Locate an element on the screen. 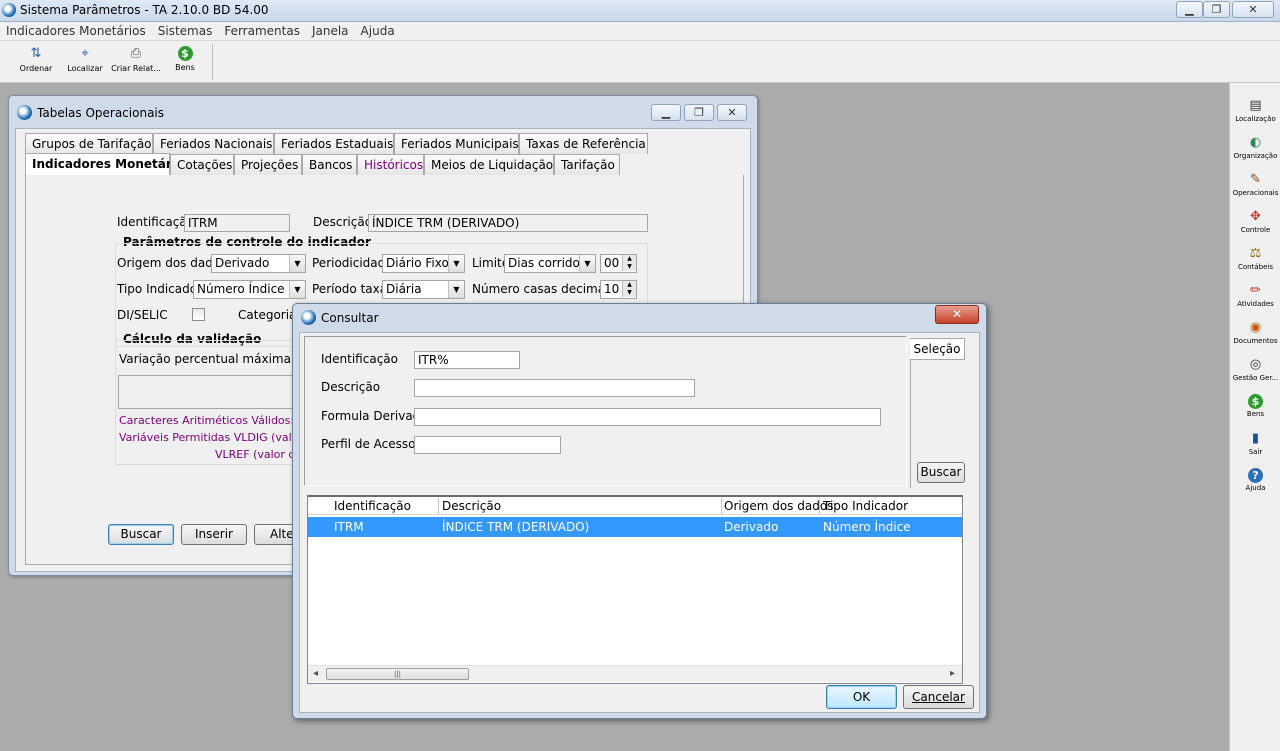 This screenshot has height=751, width=1280. tab-feriados-estaduais: Feriados Estaduais is located at coordinates (334, 143).